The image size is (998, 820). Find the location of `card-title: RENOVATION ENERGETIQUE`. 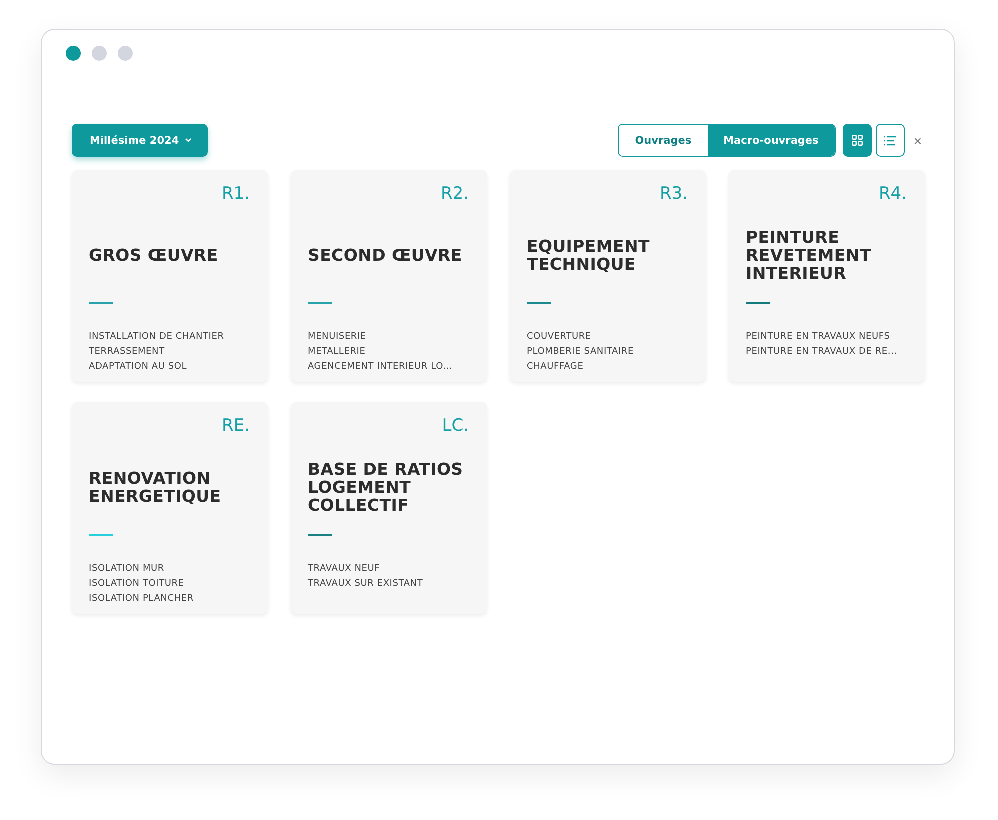

card-title: RENOVATION ENERGETIQUE is located at coordinates (155, 488).